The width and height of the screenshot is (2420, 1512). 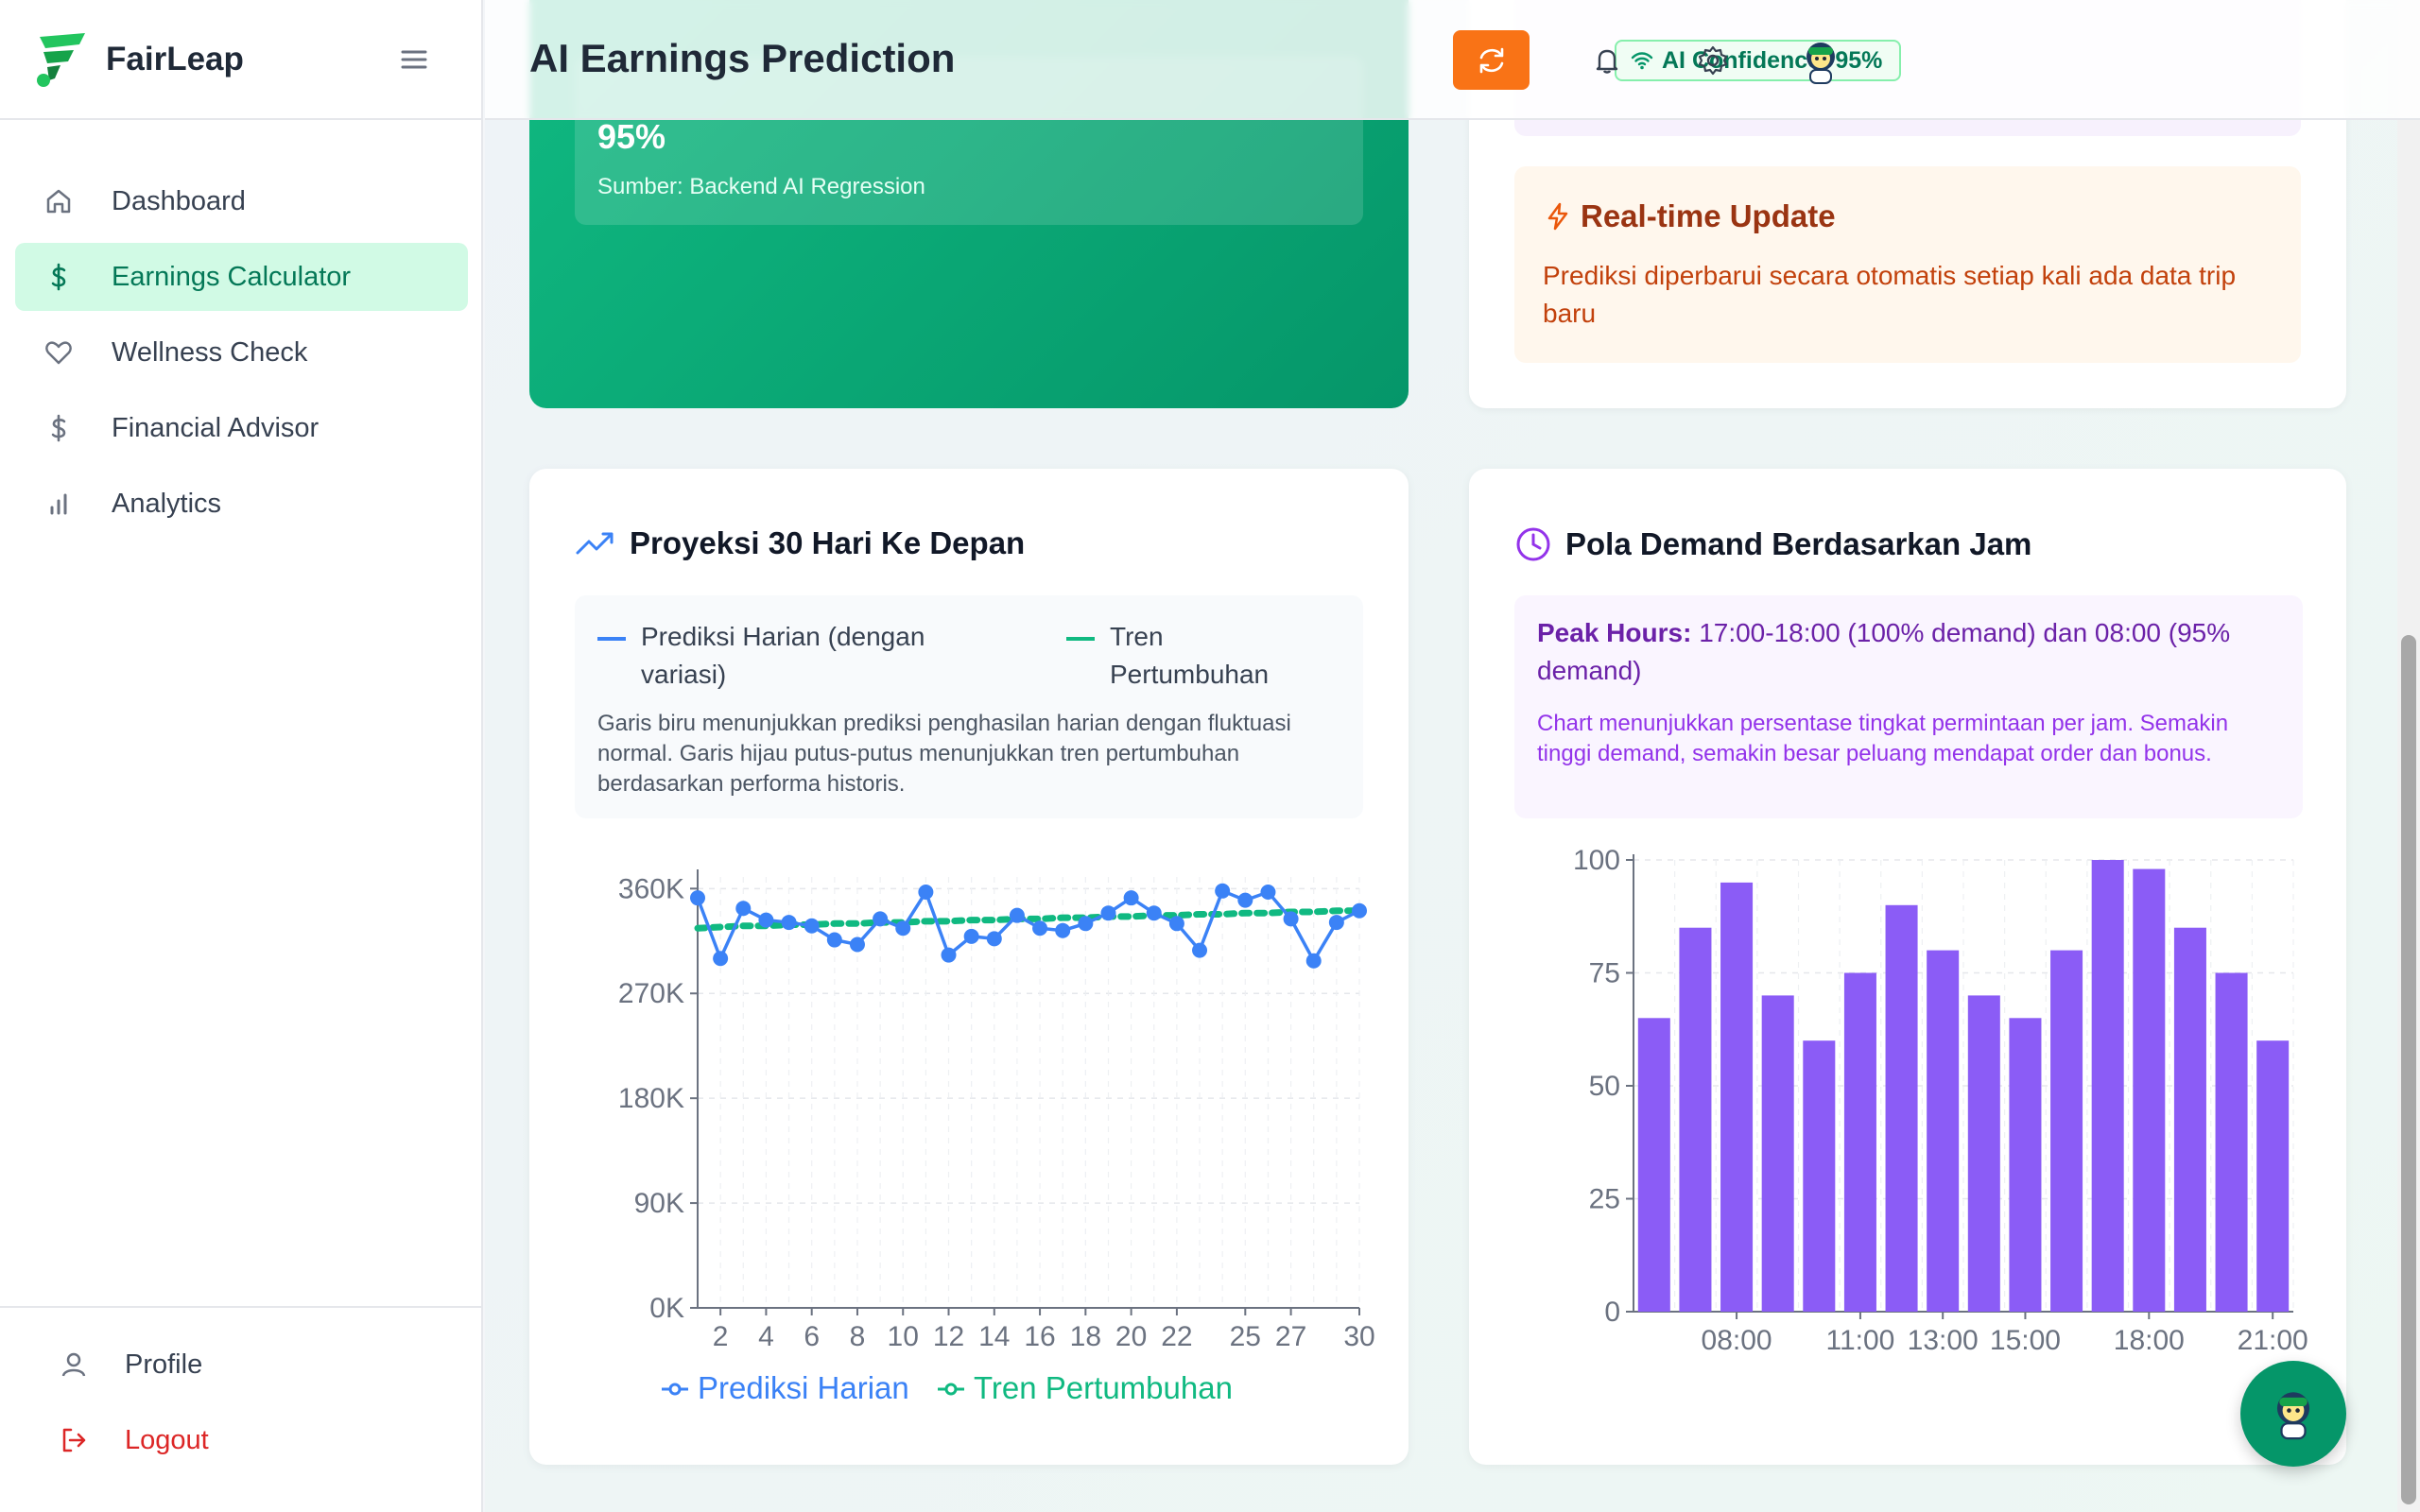 I want to click on x-tick-label: 11:00, so click(x=1860, y=1340).